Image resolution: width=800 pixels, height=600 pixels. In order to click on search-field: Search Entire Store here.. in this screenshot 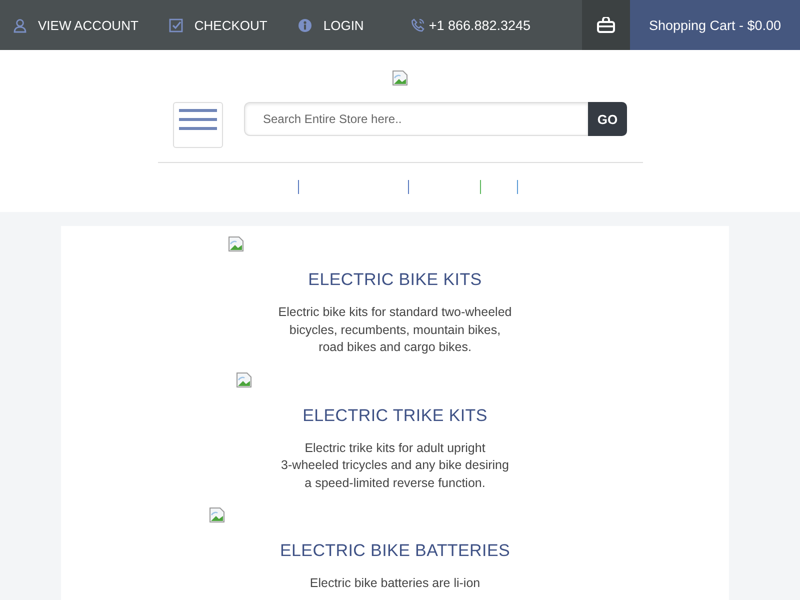, I will do `click(416, 119)`.